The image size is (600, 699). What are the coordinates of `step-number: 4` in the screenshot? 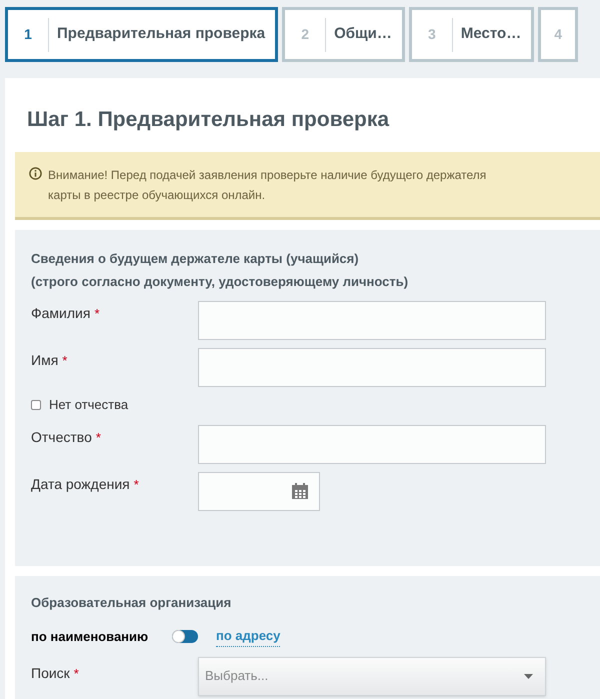 It's located at (558, 34).